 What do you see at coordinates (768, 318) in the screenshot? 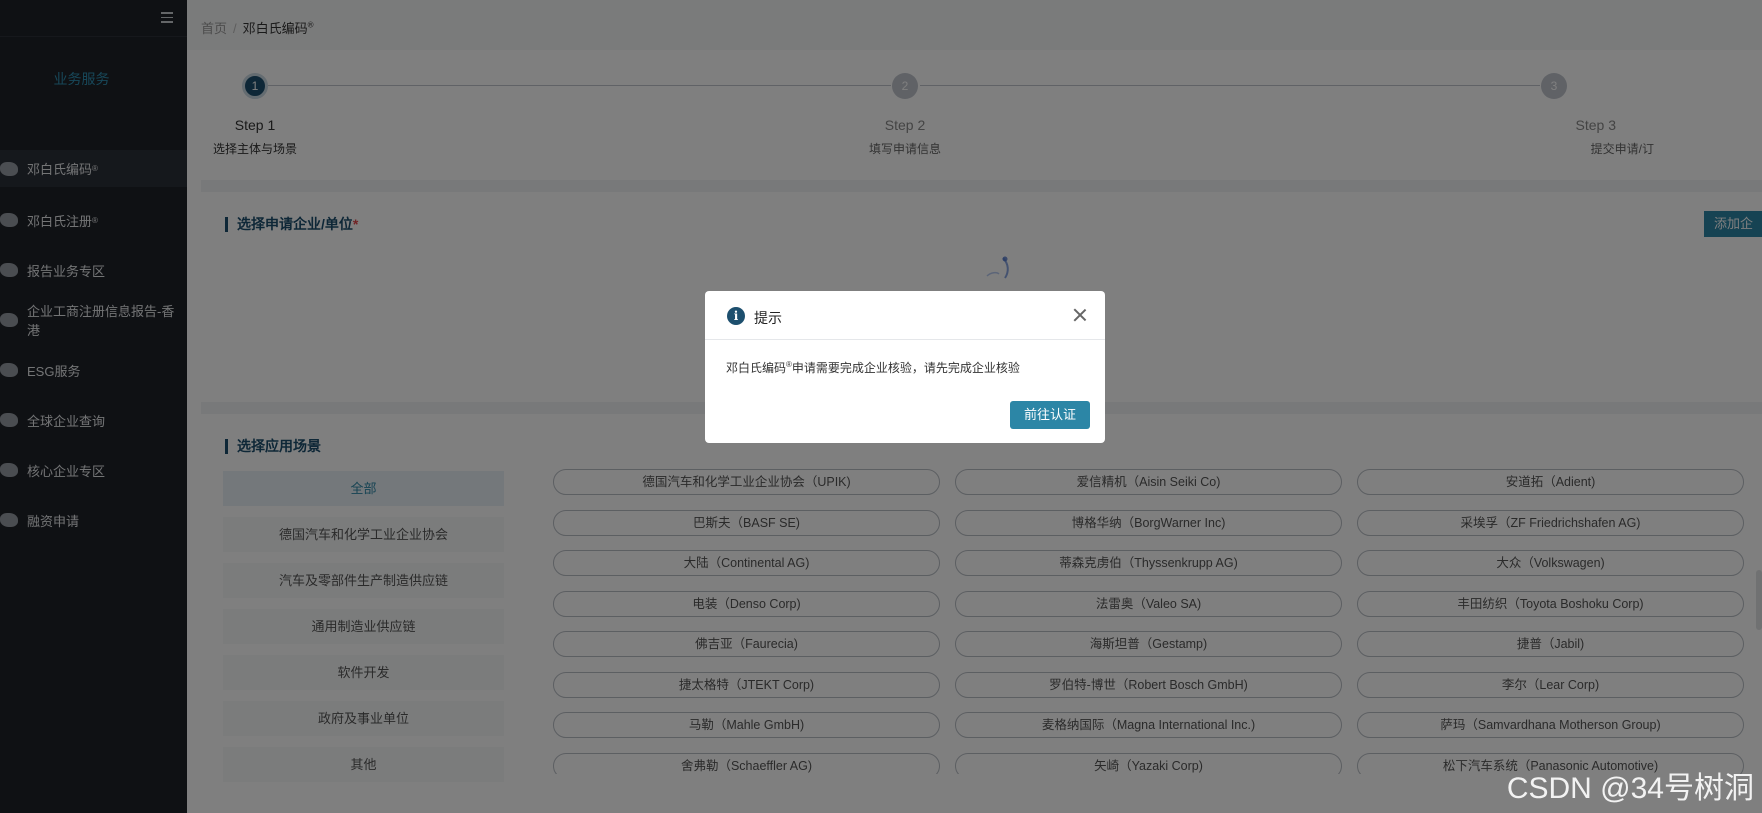
I see `dialog-title: 提示` at bounding box center [768, 318].